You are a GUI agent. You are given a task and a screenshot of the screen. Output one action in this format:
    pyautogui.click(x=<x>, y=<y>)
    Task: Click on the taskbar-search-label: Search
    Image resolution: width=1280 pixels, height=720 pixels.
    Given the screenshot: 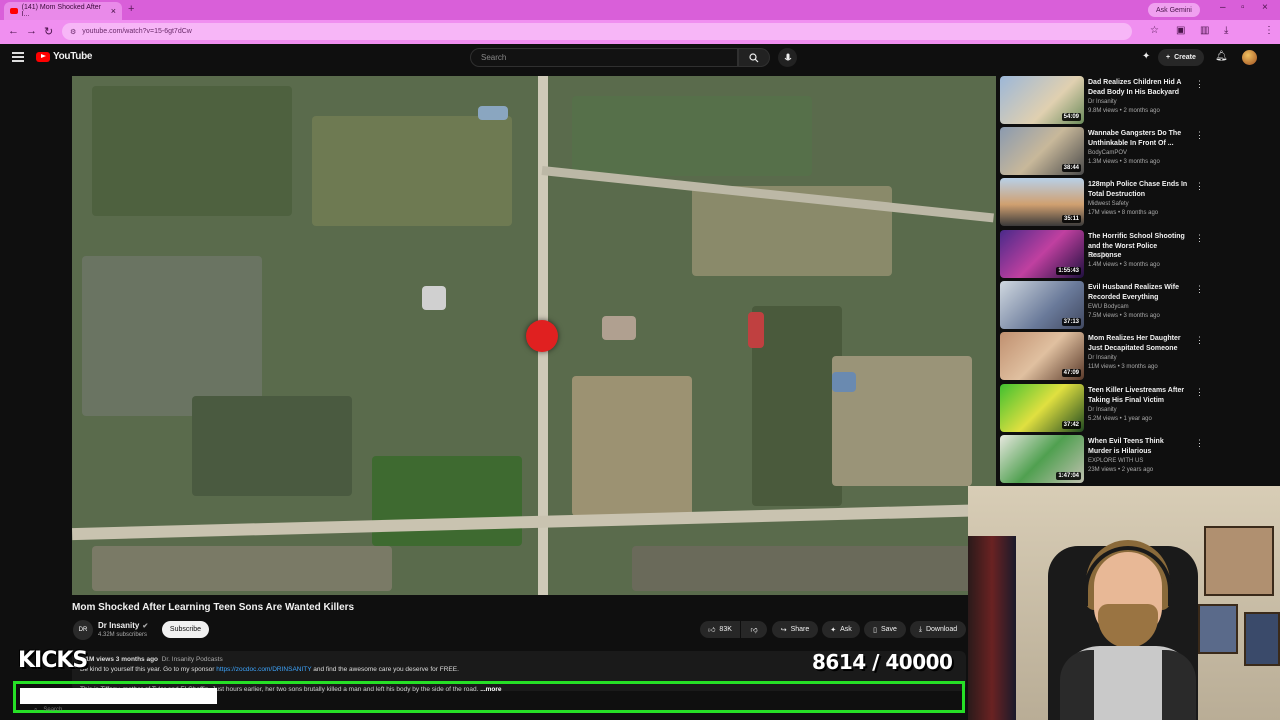 What is the action you would take?
    pyautogui.click(x=52, y=710)
    